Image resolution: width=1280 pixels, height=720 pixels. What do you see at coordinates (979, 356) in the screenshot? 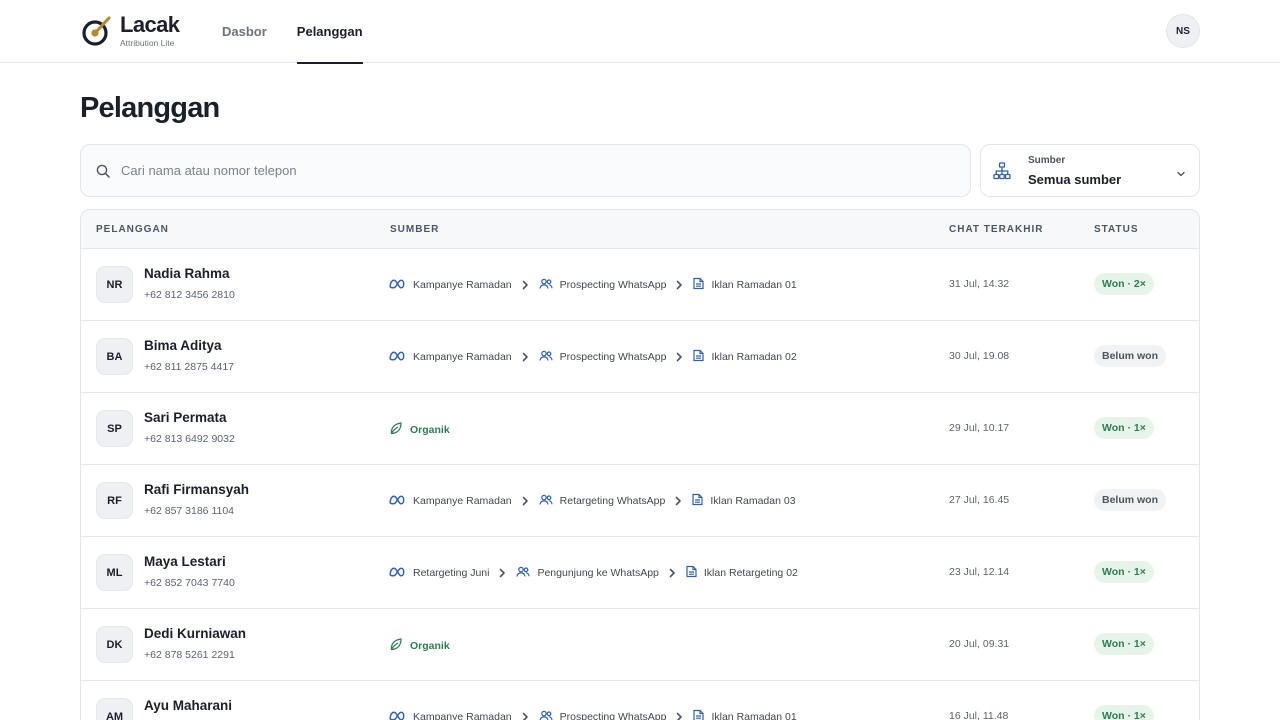
I see `last-chat-time: 30 Jul, 19.08` at bounding box center [979, 356].